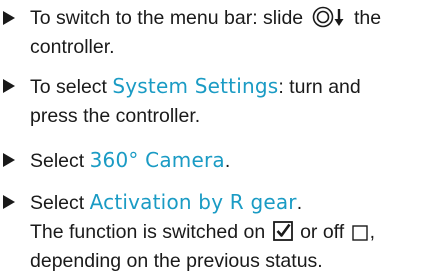 Image resolution: width=447 pixels, height=276 pixels. Describe the element at coordinates (71, 87) in the screenshot. I see `step-2-text: To select` at that location.